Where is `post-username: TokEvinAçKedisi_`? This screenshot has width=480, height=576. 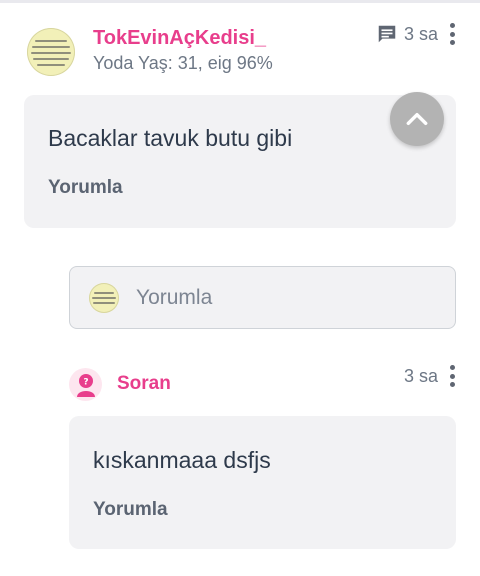 post-username: TokEvinAçKedisi_ is located at coordinates (179, 38).